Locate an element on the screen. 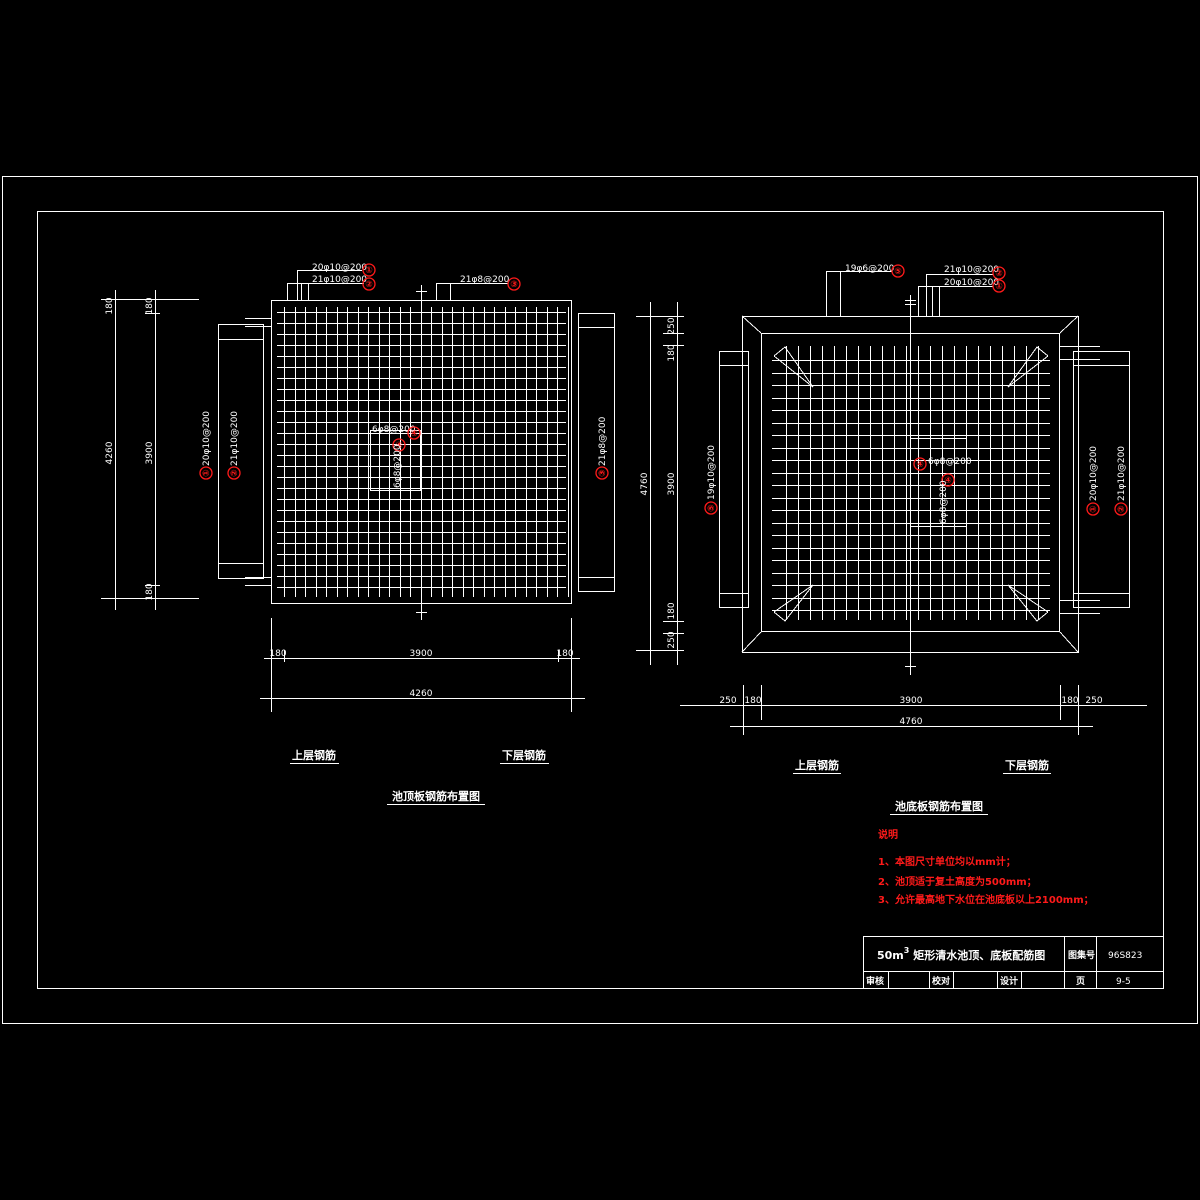 Image resolution: width=1200 pixels, height=1200 pixels. floor-dim-v-middle: 3900 is located at coordinates (672, 483).